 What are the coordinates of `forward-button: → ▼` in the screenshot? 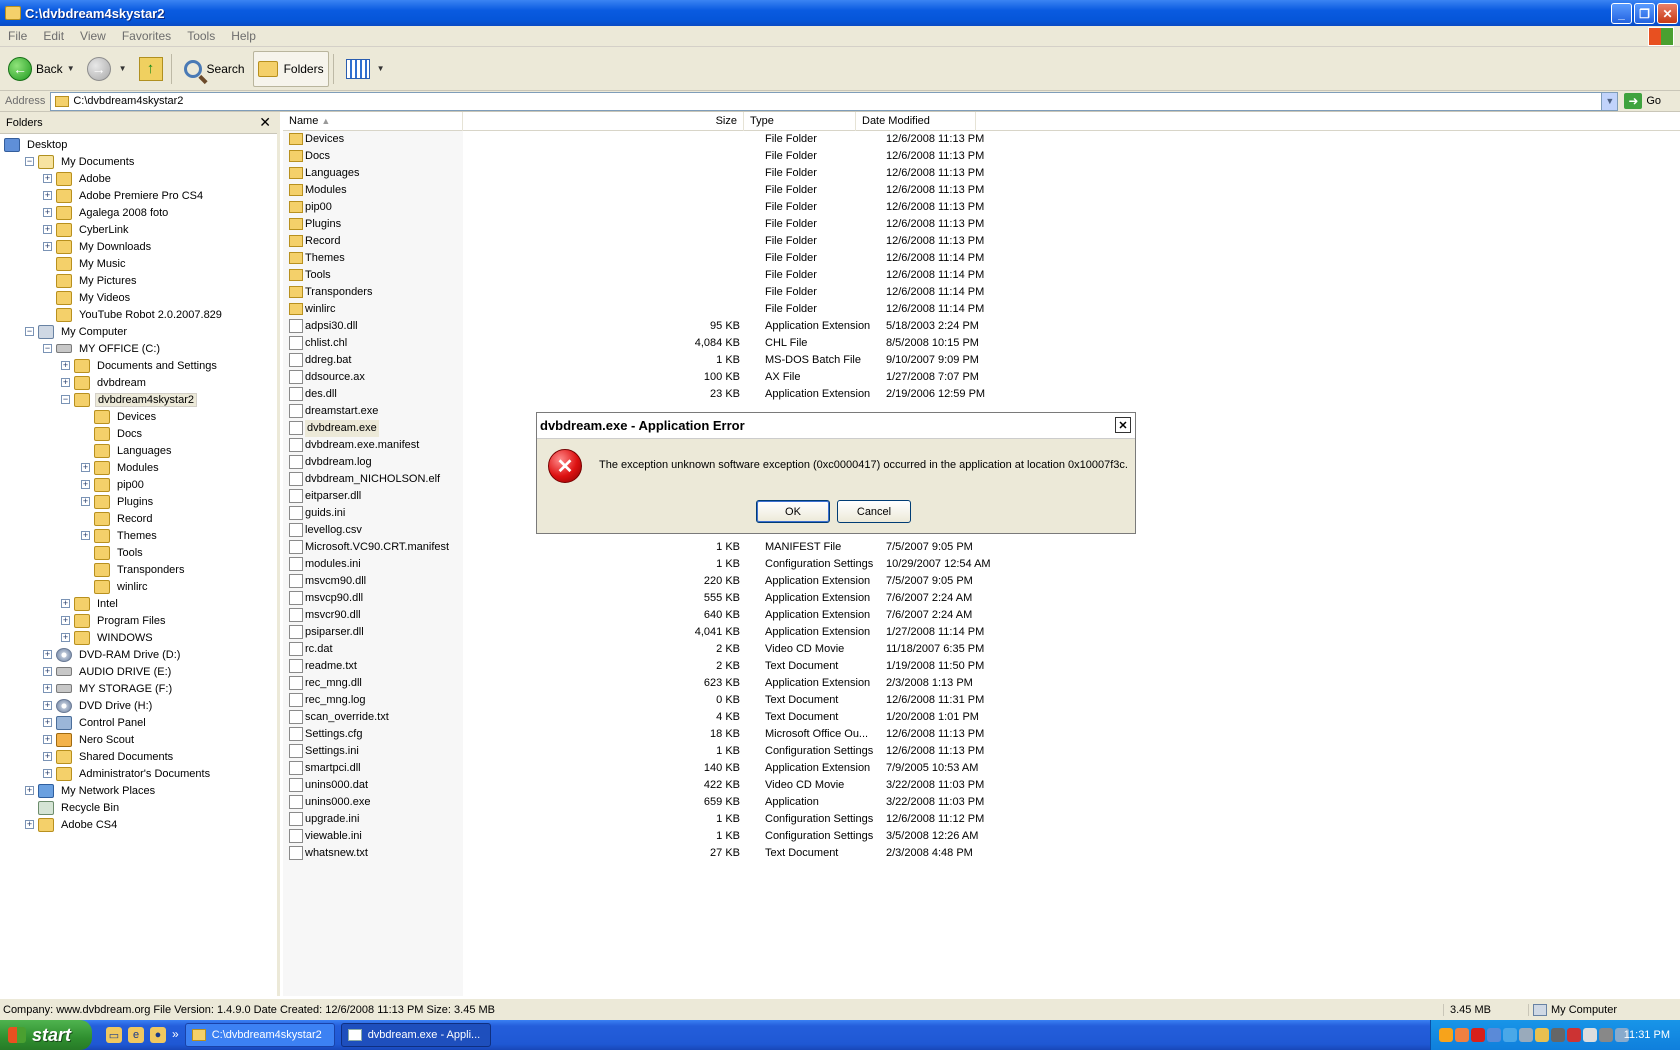 It's located at (107, 69).